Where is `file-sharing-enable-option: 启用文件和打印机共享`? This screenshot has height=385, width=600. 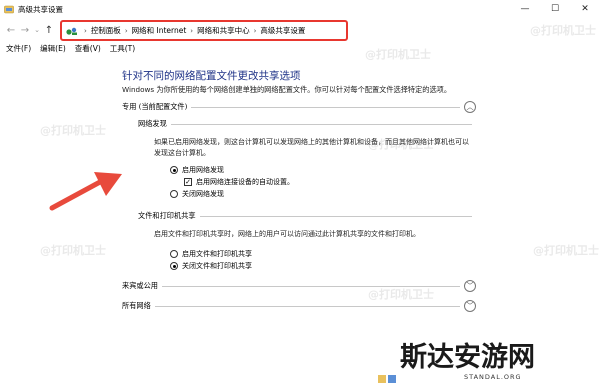 file-sharing-enable-option: 启用文件和打印机共享 is located at coordinates (211, 254).